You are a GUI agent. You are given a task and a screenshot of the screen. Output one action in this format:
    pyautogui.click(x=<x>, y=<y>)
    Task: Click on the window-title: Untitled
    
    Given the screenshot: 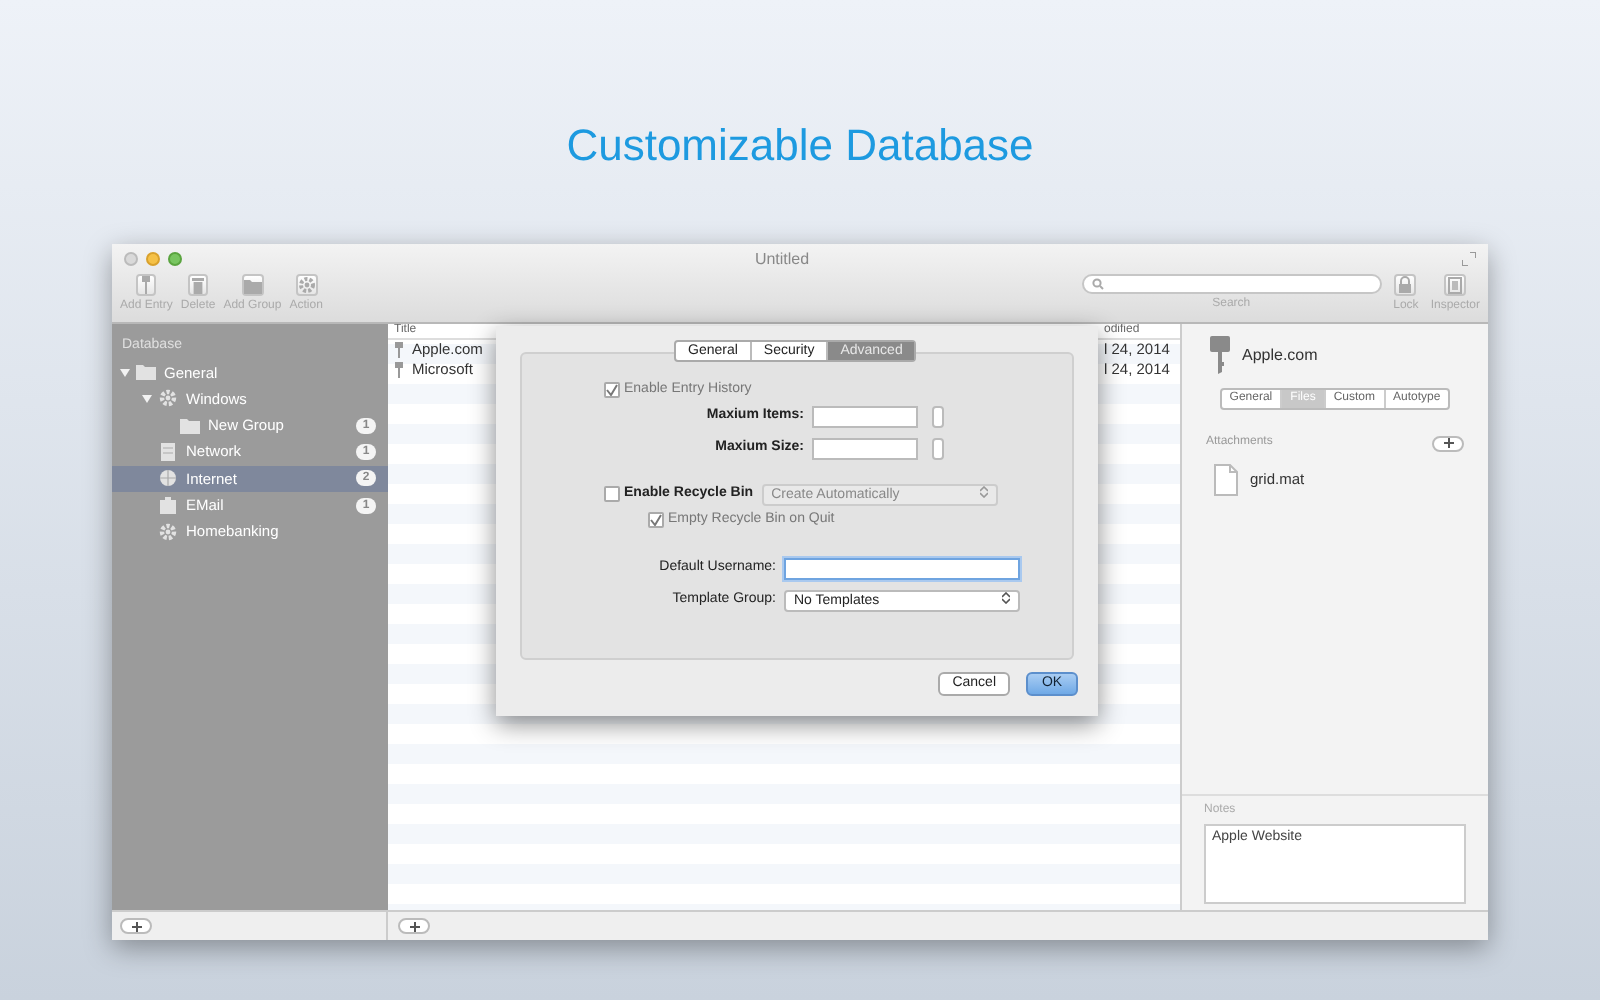 What is the action you would take?
    pyautogui.click(x=782, y=259)
    